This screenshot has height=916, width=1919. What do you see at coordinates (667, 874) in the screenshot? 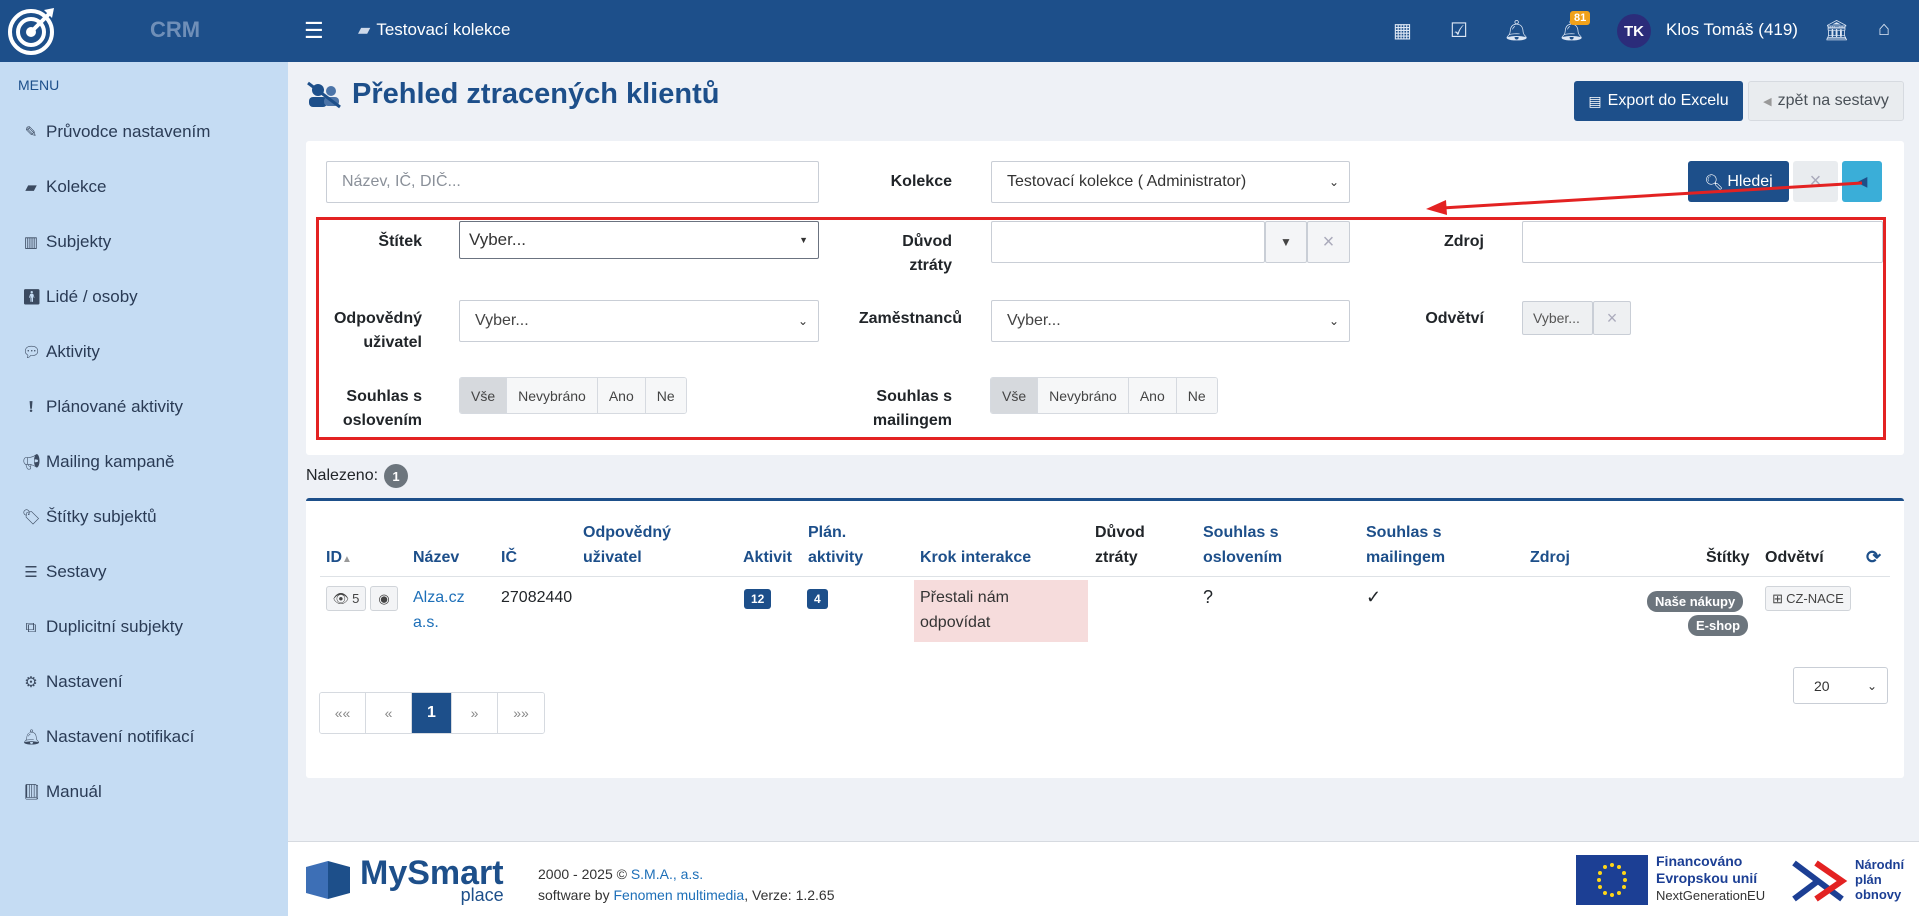
I see `sma-link: S.M.A., a.s.` at bounding box center [667, 874].